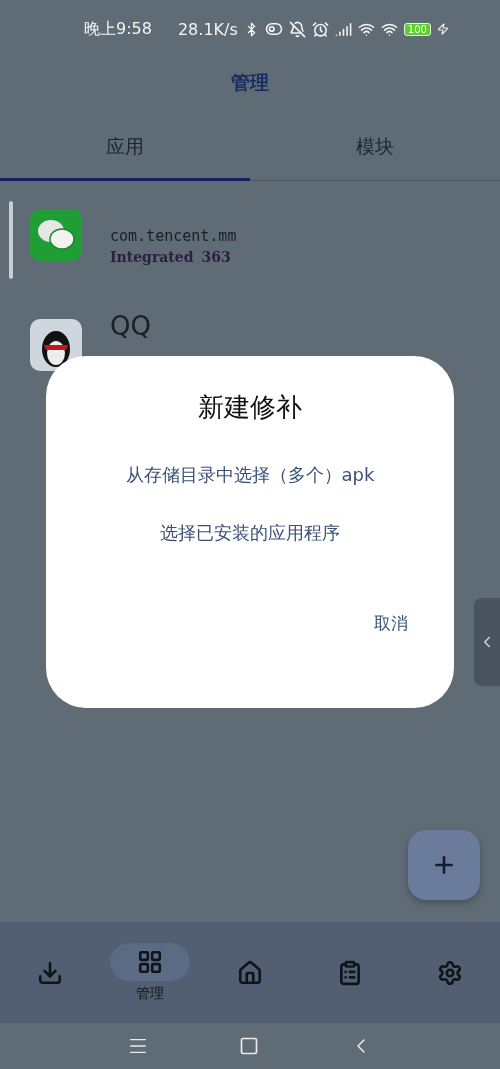  What do you see at coordinates (207, 29) in the screenshot?
I see `network-speed: 28.1K/s` at bounding box center [207, 29].